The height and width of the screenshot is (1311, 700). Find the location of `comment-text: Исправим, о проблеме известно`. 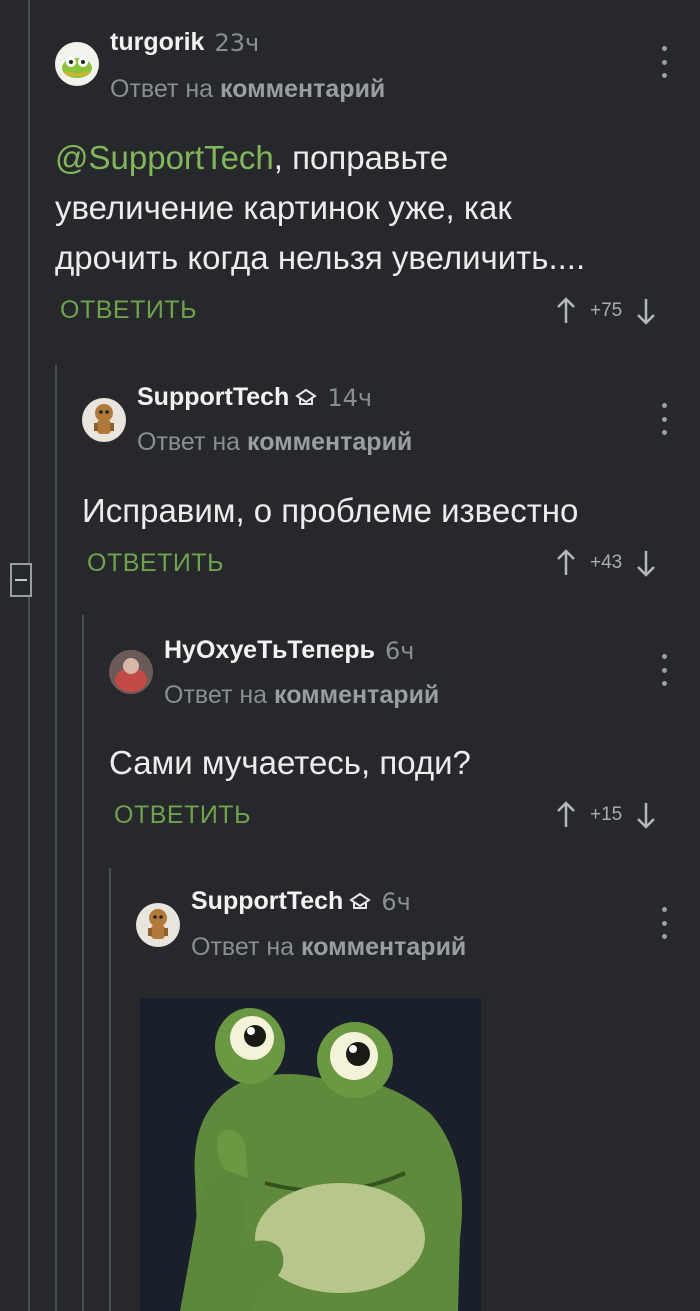

comment-text: Исправим, о проблеме известно is located at coordinates (330, 510).